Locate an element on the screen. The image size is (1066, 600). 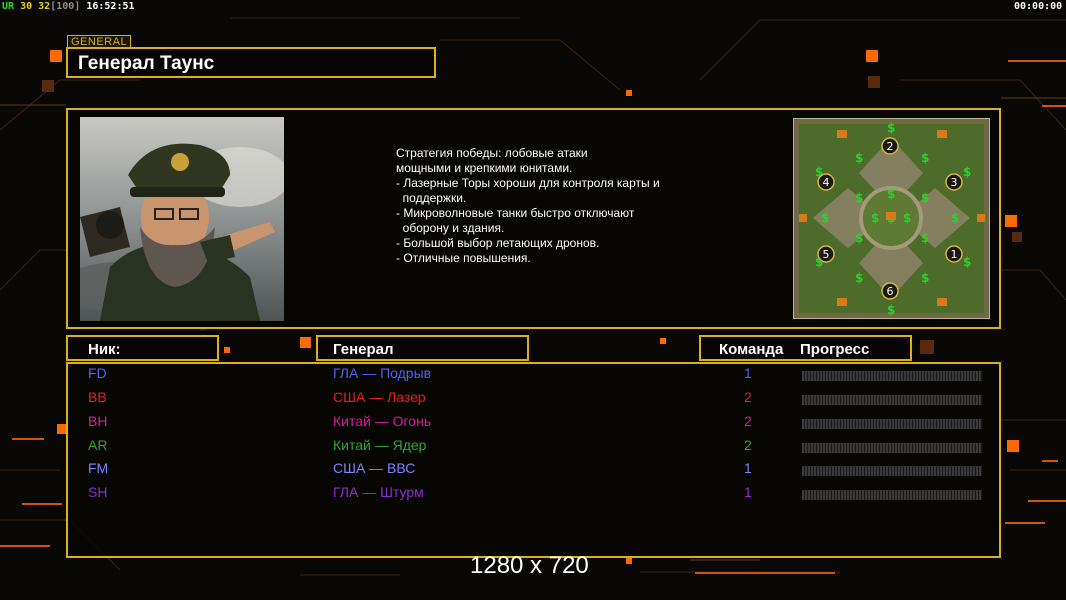
player-general: Китай — Ядер is located at coordinates (380, 445).